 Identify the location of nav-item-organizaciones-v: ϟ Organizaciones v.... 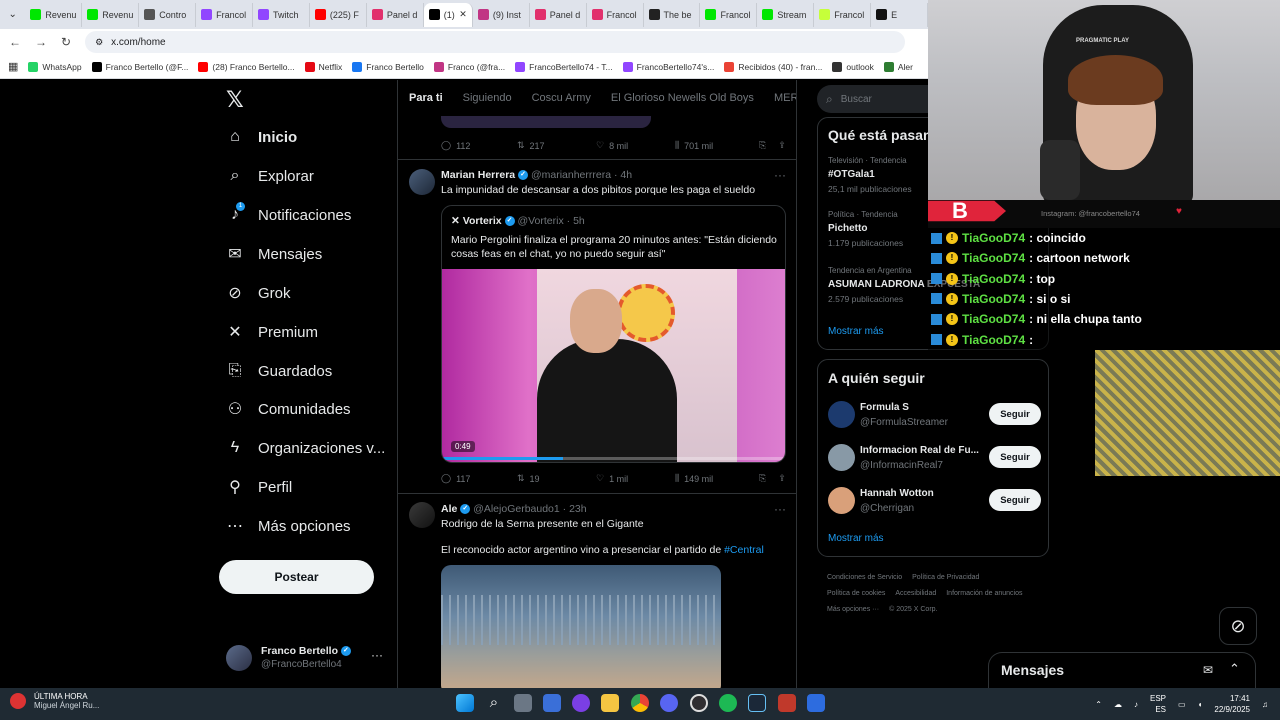
(306, 448).